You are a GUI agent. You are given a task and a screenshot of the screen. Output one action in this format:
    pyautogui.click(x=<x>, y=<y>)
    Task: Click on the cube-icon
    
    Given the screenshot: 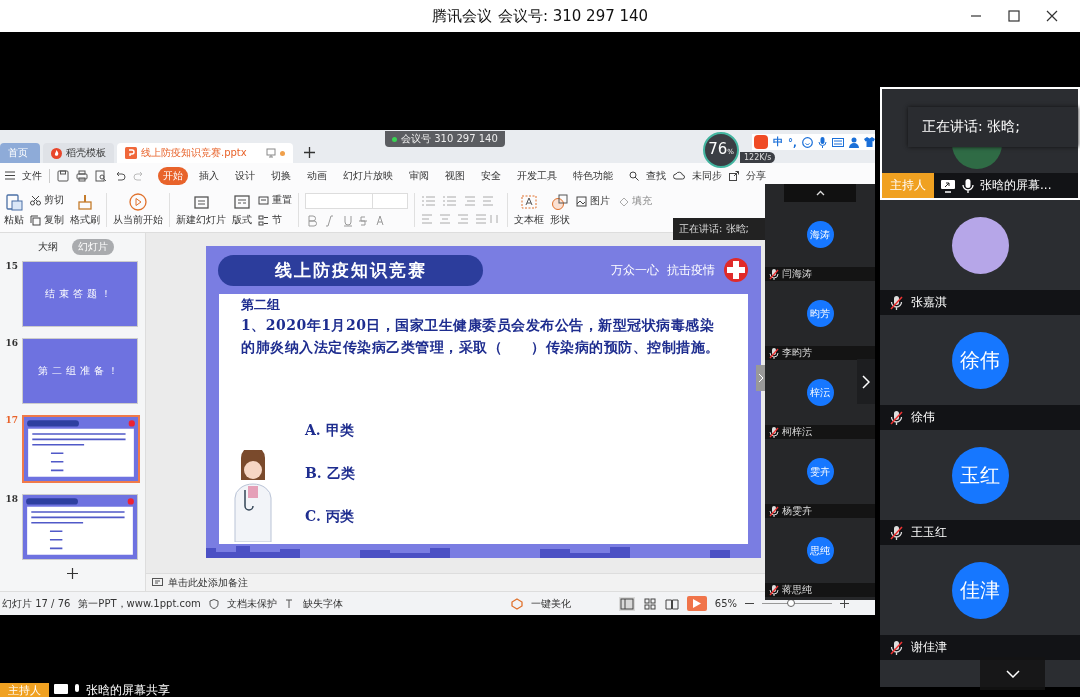 What is the action you would take?
    pyautogui.click(x=516, y=603)
    